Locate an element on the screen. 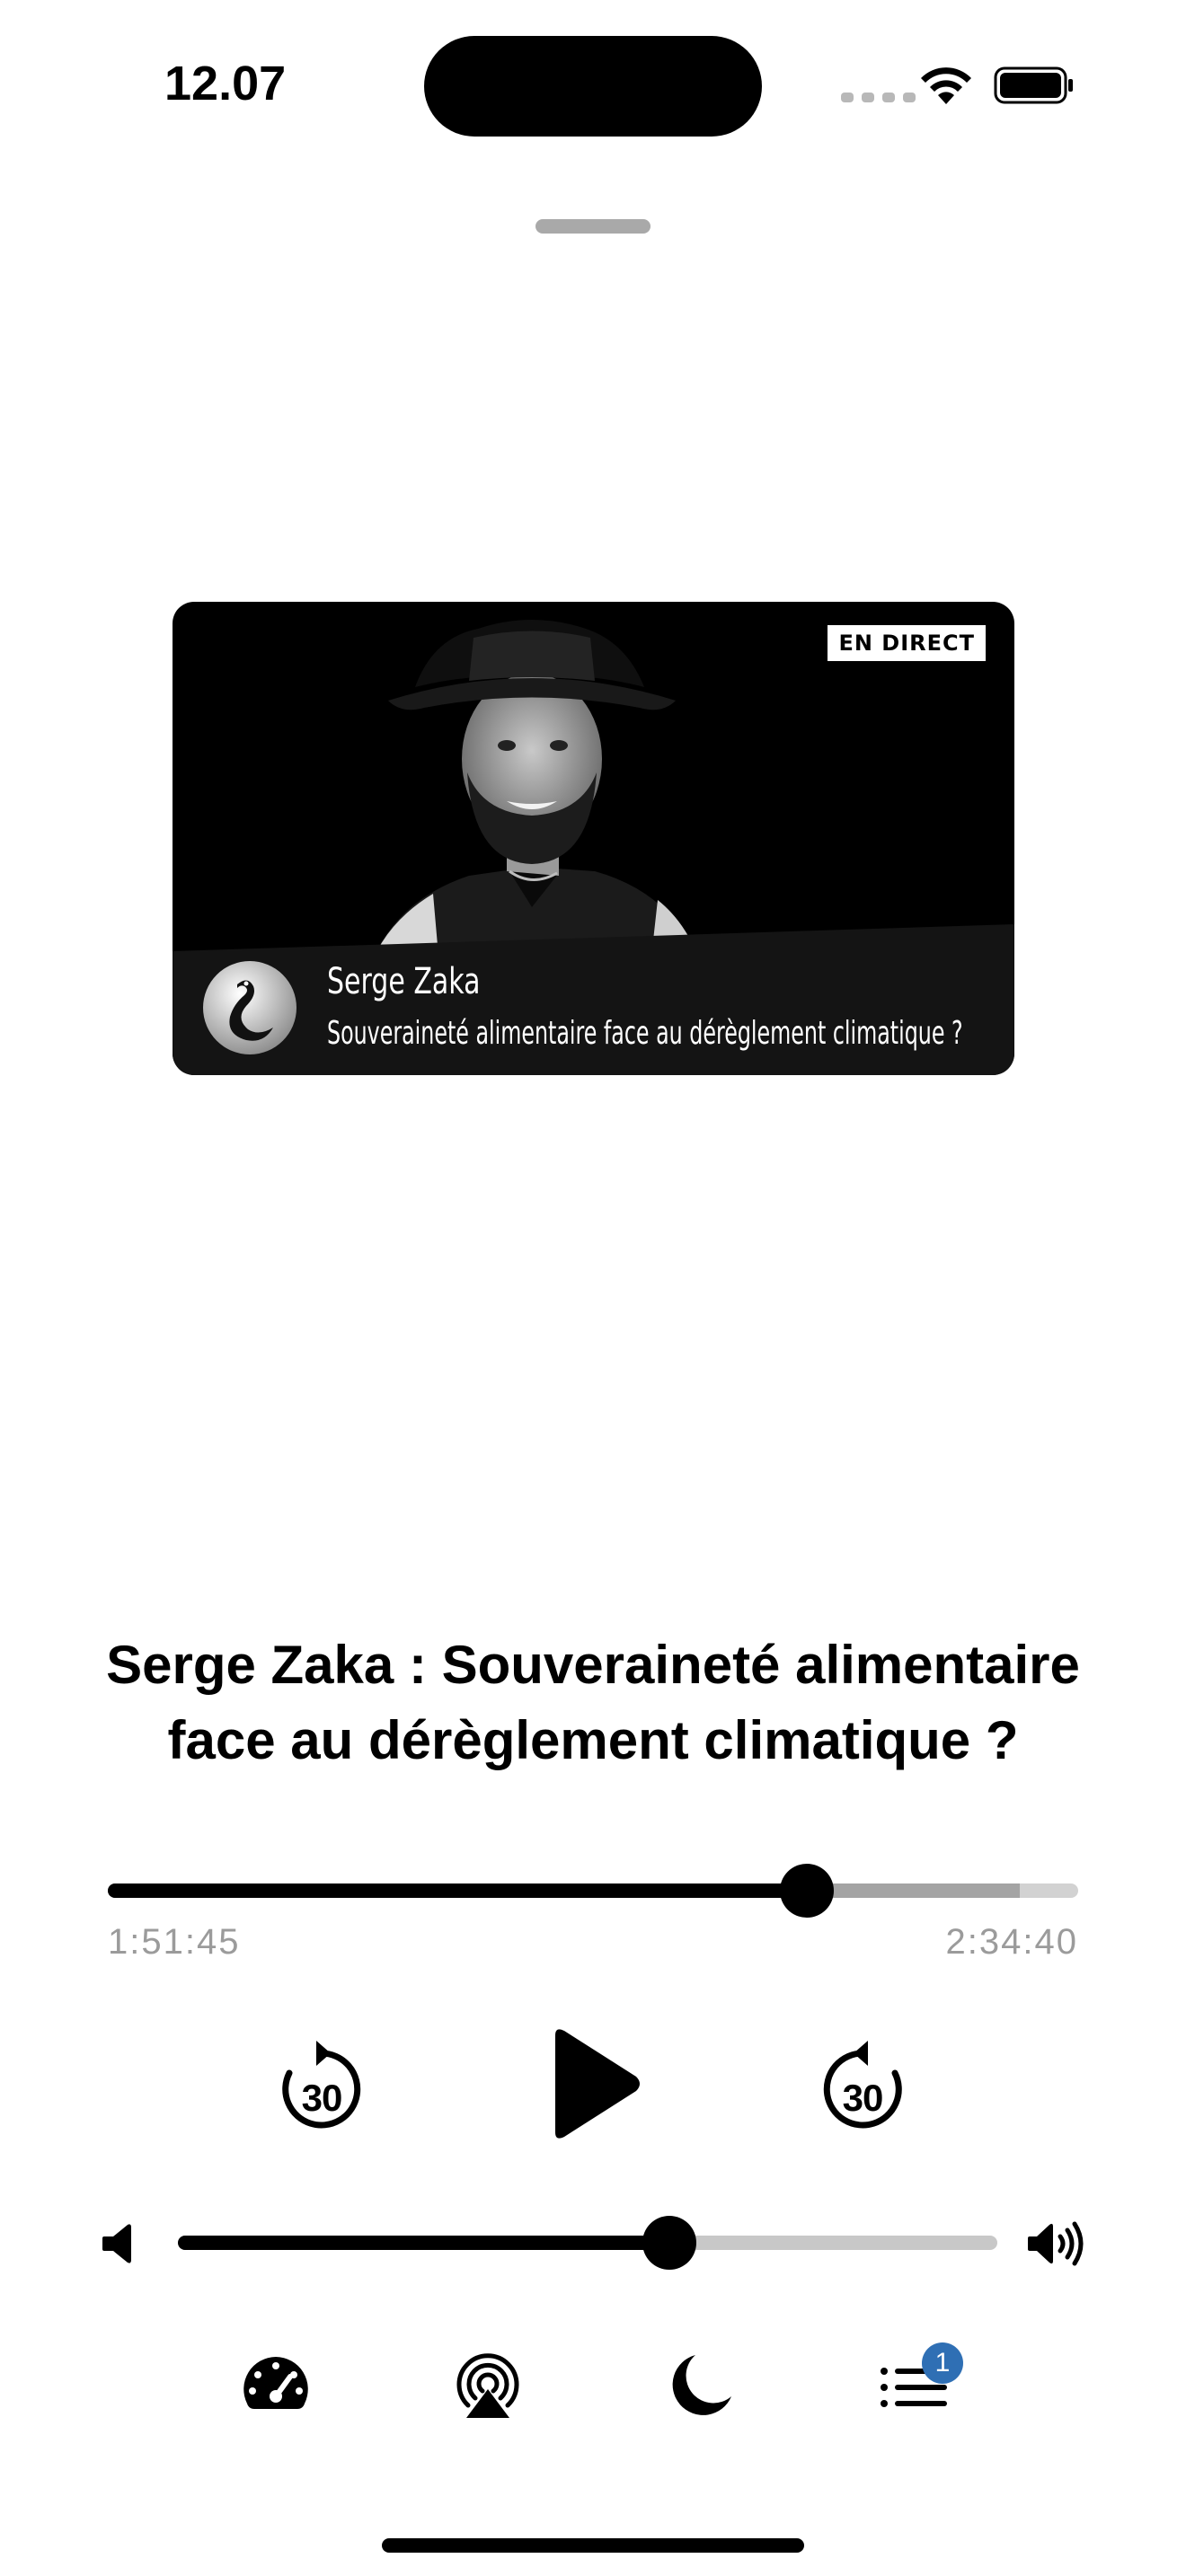 The image size is (1186, 2576). battery-icon is located at coordinates (1033, 85).